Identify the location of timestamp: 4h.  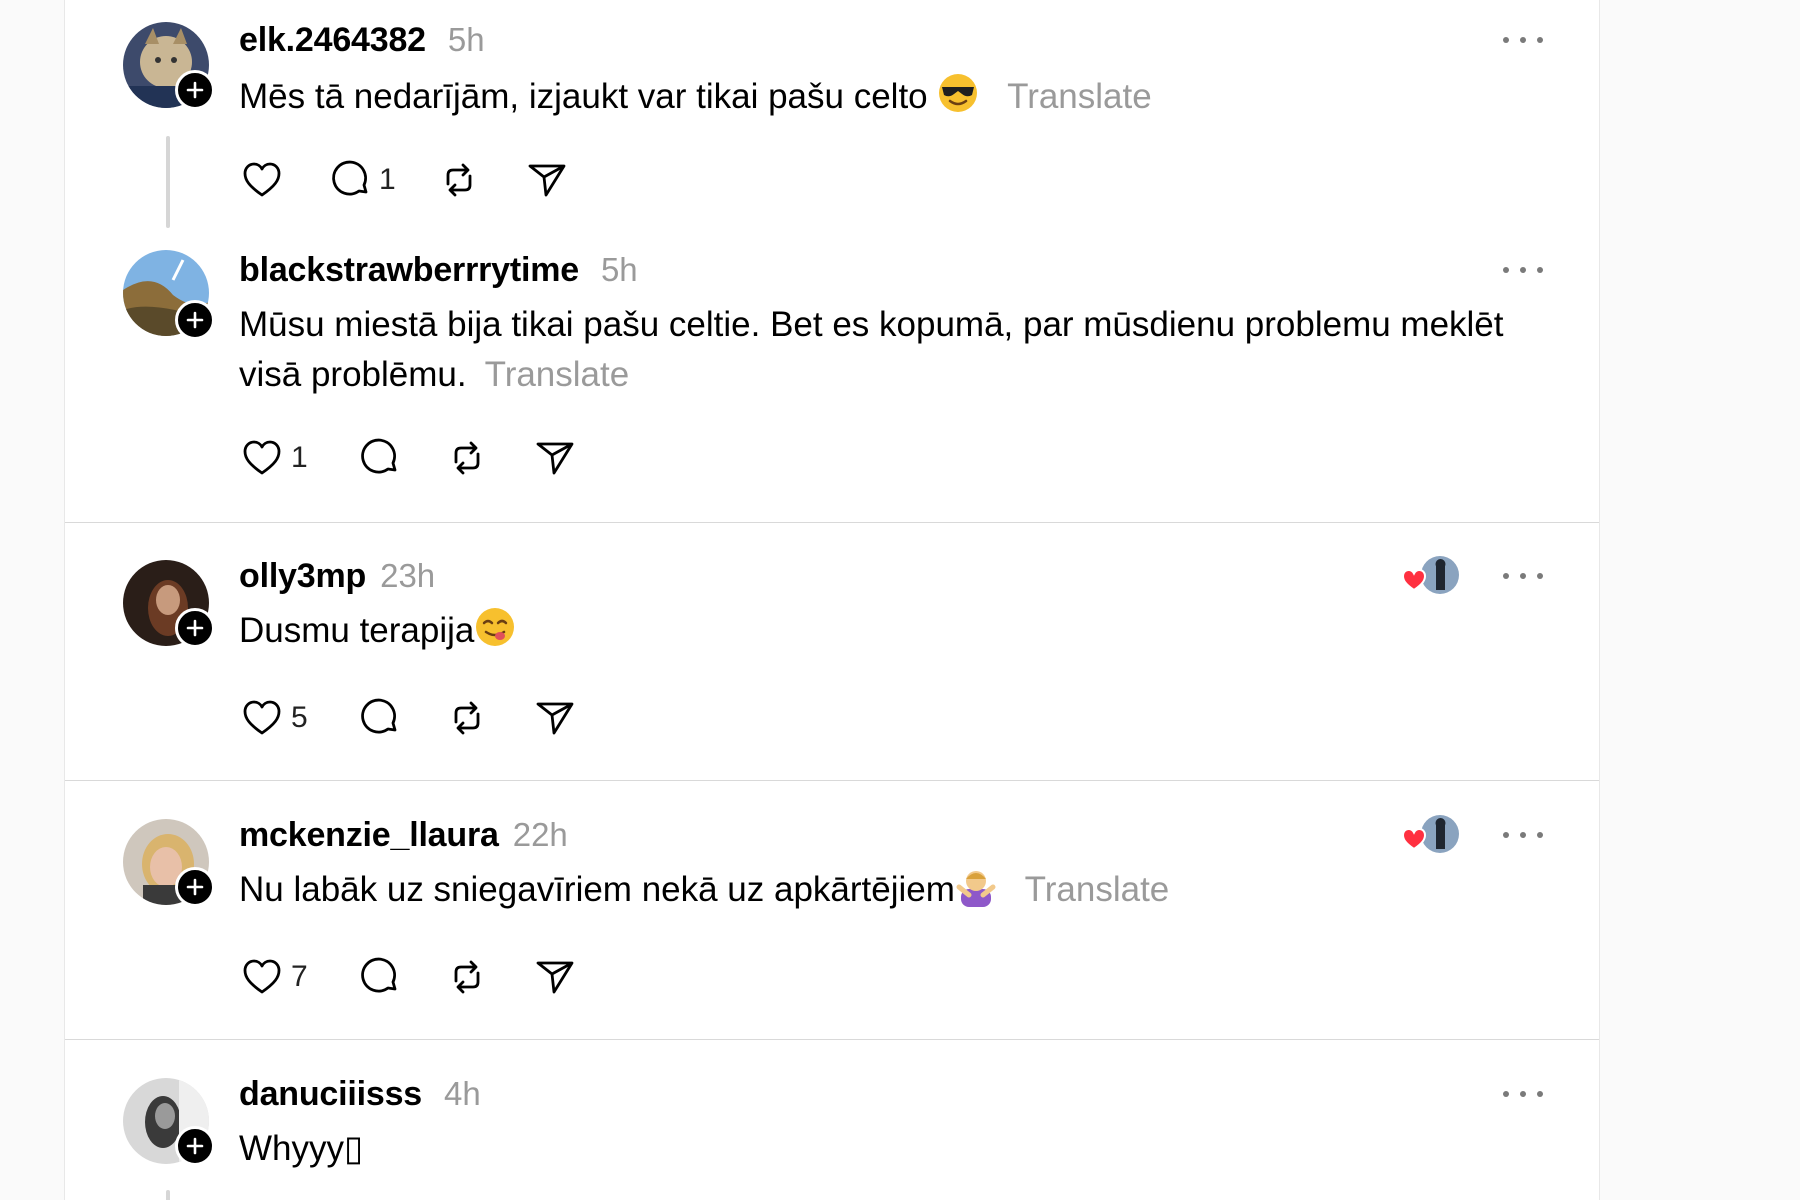
(462, 1094).